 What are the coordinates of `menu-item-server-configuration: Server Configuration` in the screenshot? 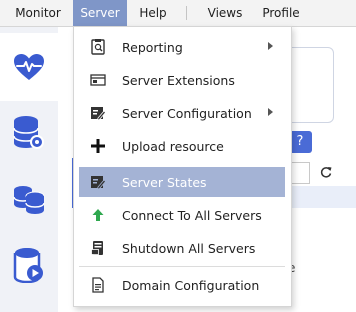 It's located at (182, 113).